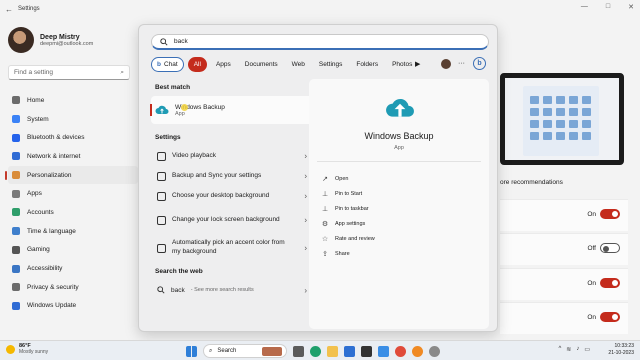  Describe the element at coordinates (584, 7) in the screenshot. I see `minimize-icon: —` at that location.